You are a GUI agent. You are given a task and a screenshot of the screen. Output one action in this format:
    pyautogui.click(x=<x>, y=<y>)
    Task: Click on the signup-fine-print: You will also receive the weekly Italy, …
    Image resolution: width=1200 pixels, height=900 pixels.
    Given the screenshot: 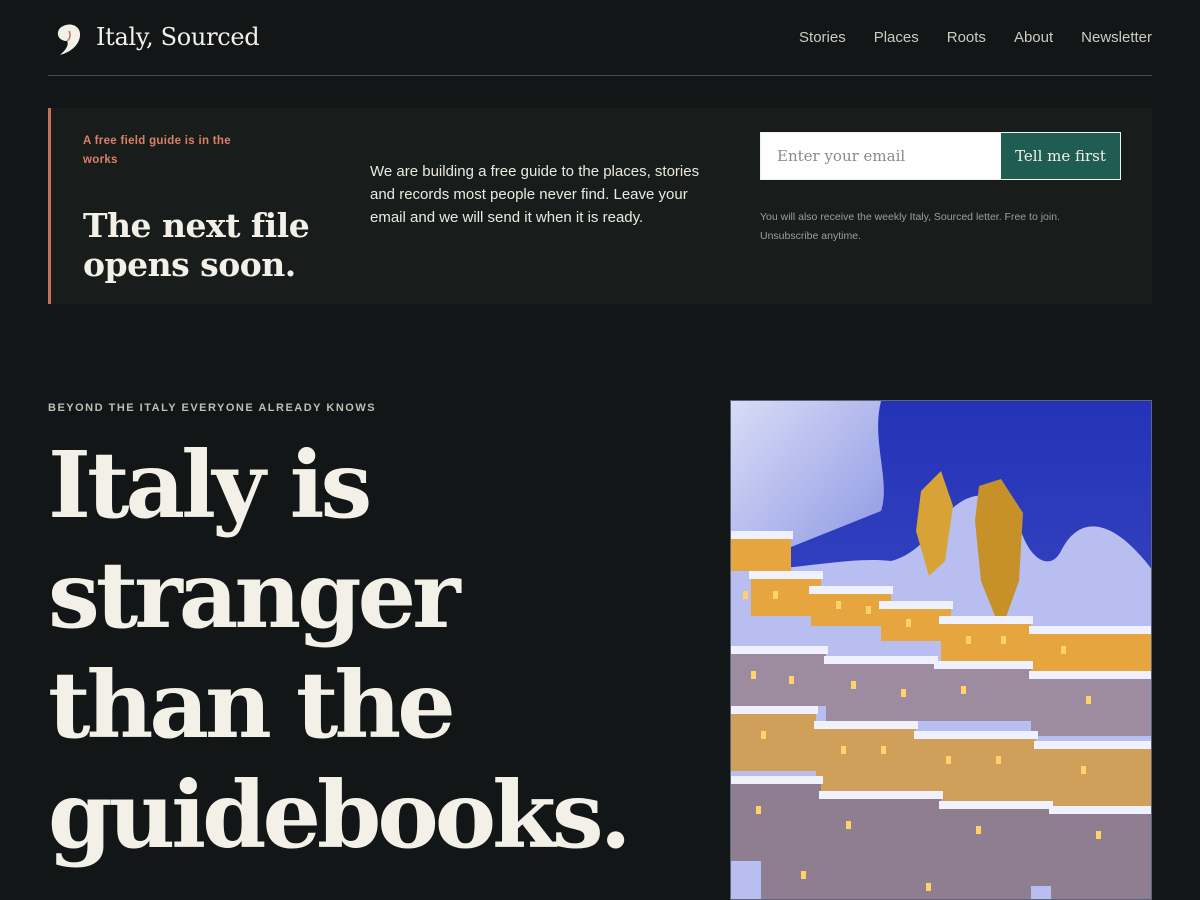 What is the action you would take?
    pyautogui.click(x=910, y=226)
    